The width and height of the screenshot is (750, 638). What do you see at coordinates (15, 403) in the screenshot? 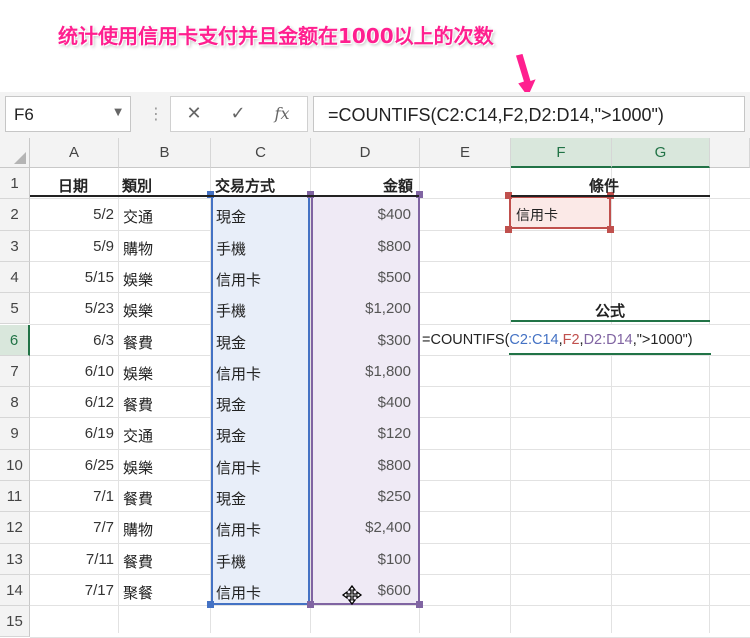
I see `row-header-8: 8` at bounding box center [15, 403].